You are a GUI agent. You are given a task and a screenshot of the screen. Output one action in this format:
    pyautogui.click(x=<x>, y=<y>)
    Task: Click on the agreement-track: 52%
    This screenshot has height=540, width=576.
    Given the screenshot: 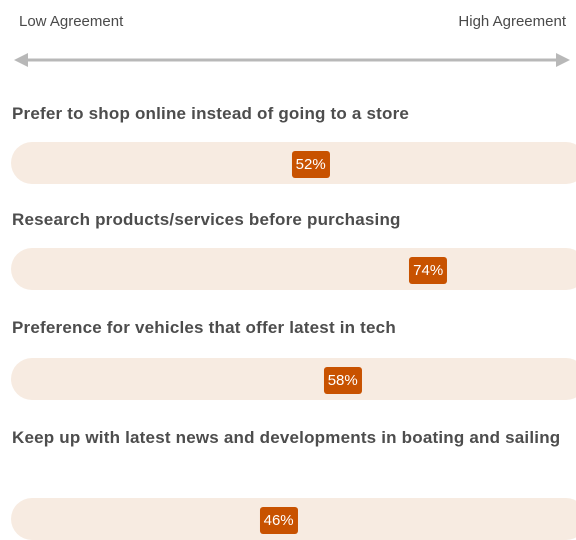 What is the action you would take?
    pyautogui.click(x=293, y=163)
    